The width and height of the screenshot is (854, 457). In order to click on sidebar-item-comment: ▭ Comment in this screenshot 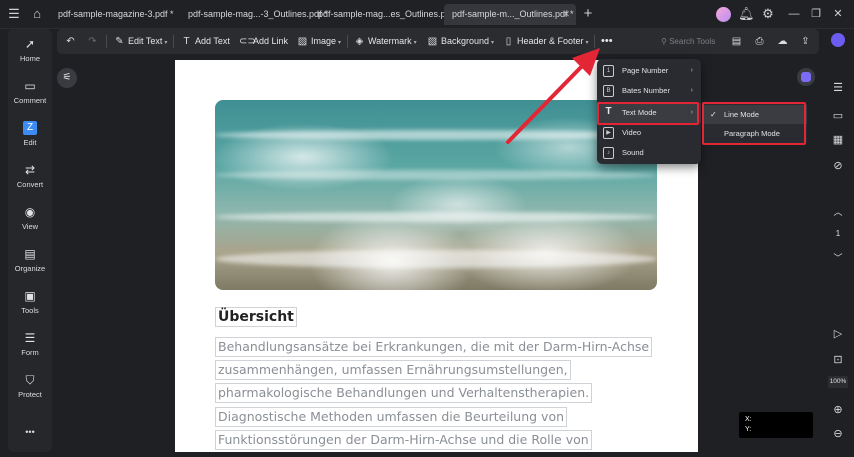, I will do `click(30, 95)`.